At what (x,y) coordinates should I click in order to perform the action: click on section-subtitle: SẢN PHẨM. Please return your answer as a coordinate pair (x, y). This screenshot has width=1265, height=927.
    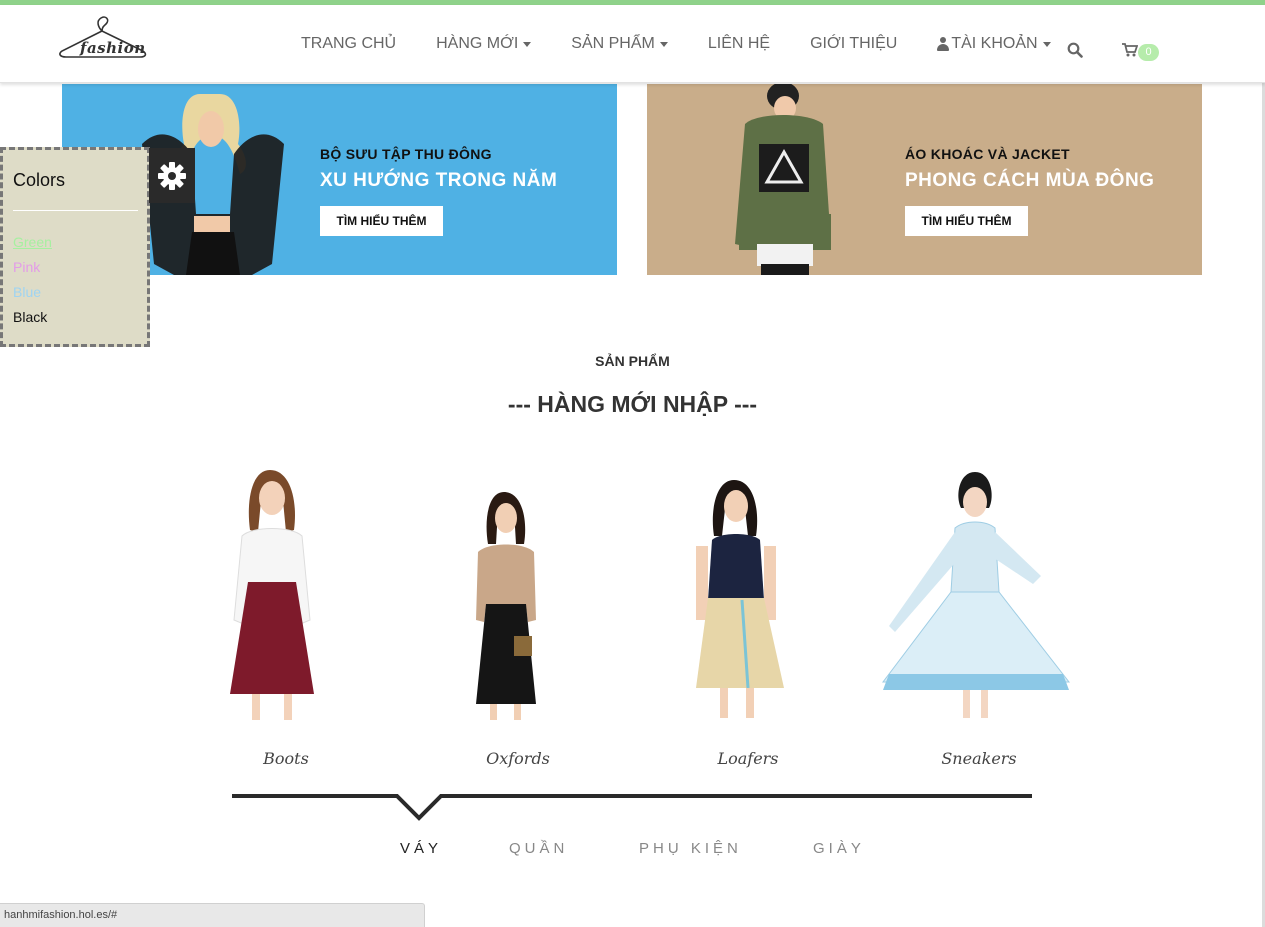
    Looking at the image, I should click on (632, 361).